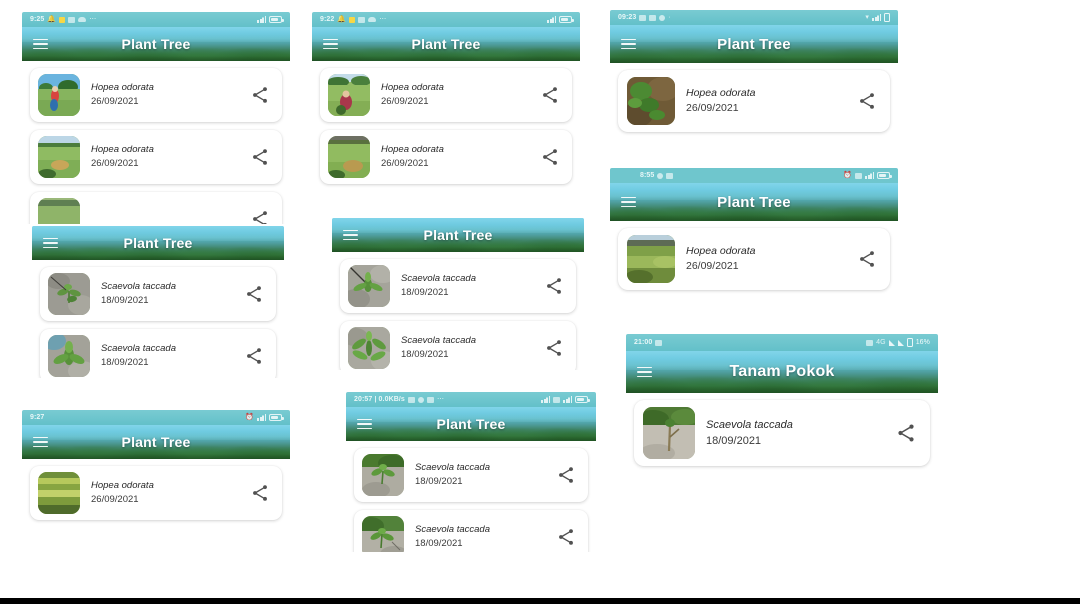 This screenshot has width=1080, height=604. I want to click on weather-sun-icon, so click(352, 19).